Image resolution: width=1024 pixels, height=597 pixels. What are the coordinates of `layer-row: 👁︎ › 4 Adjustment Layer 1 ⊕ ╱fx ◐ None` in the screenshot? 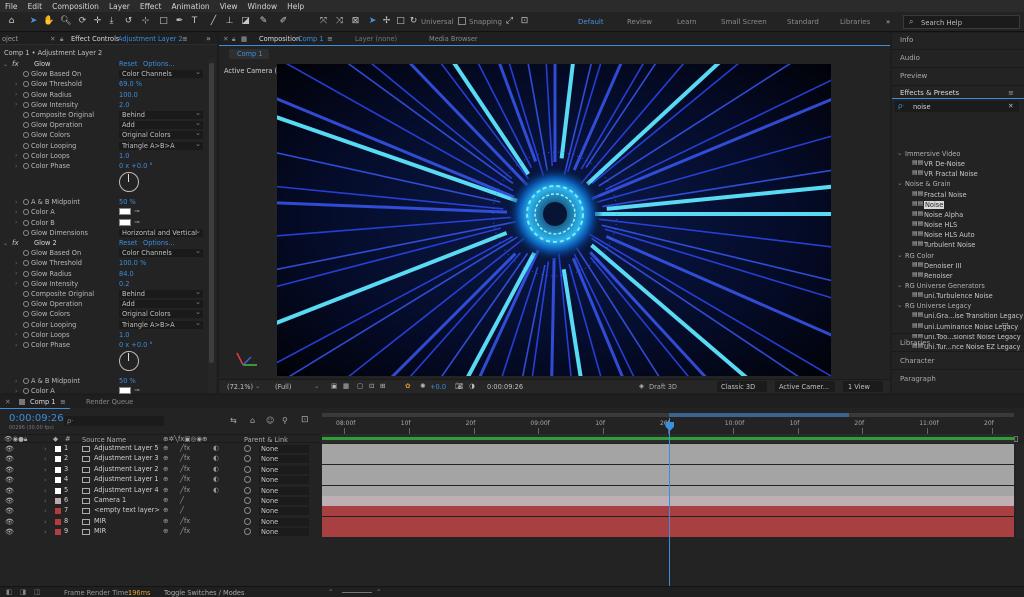 It's located at (508, 480).